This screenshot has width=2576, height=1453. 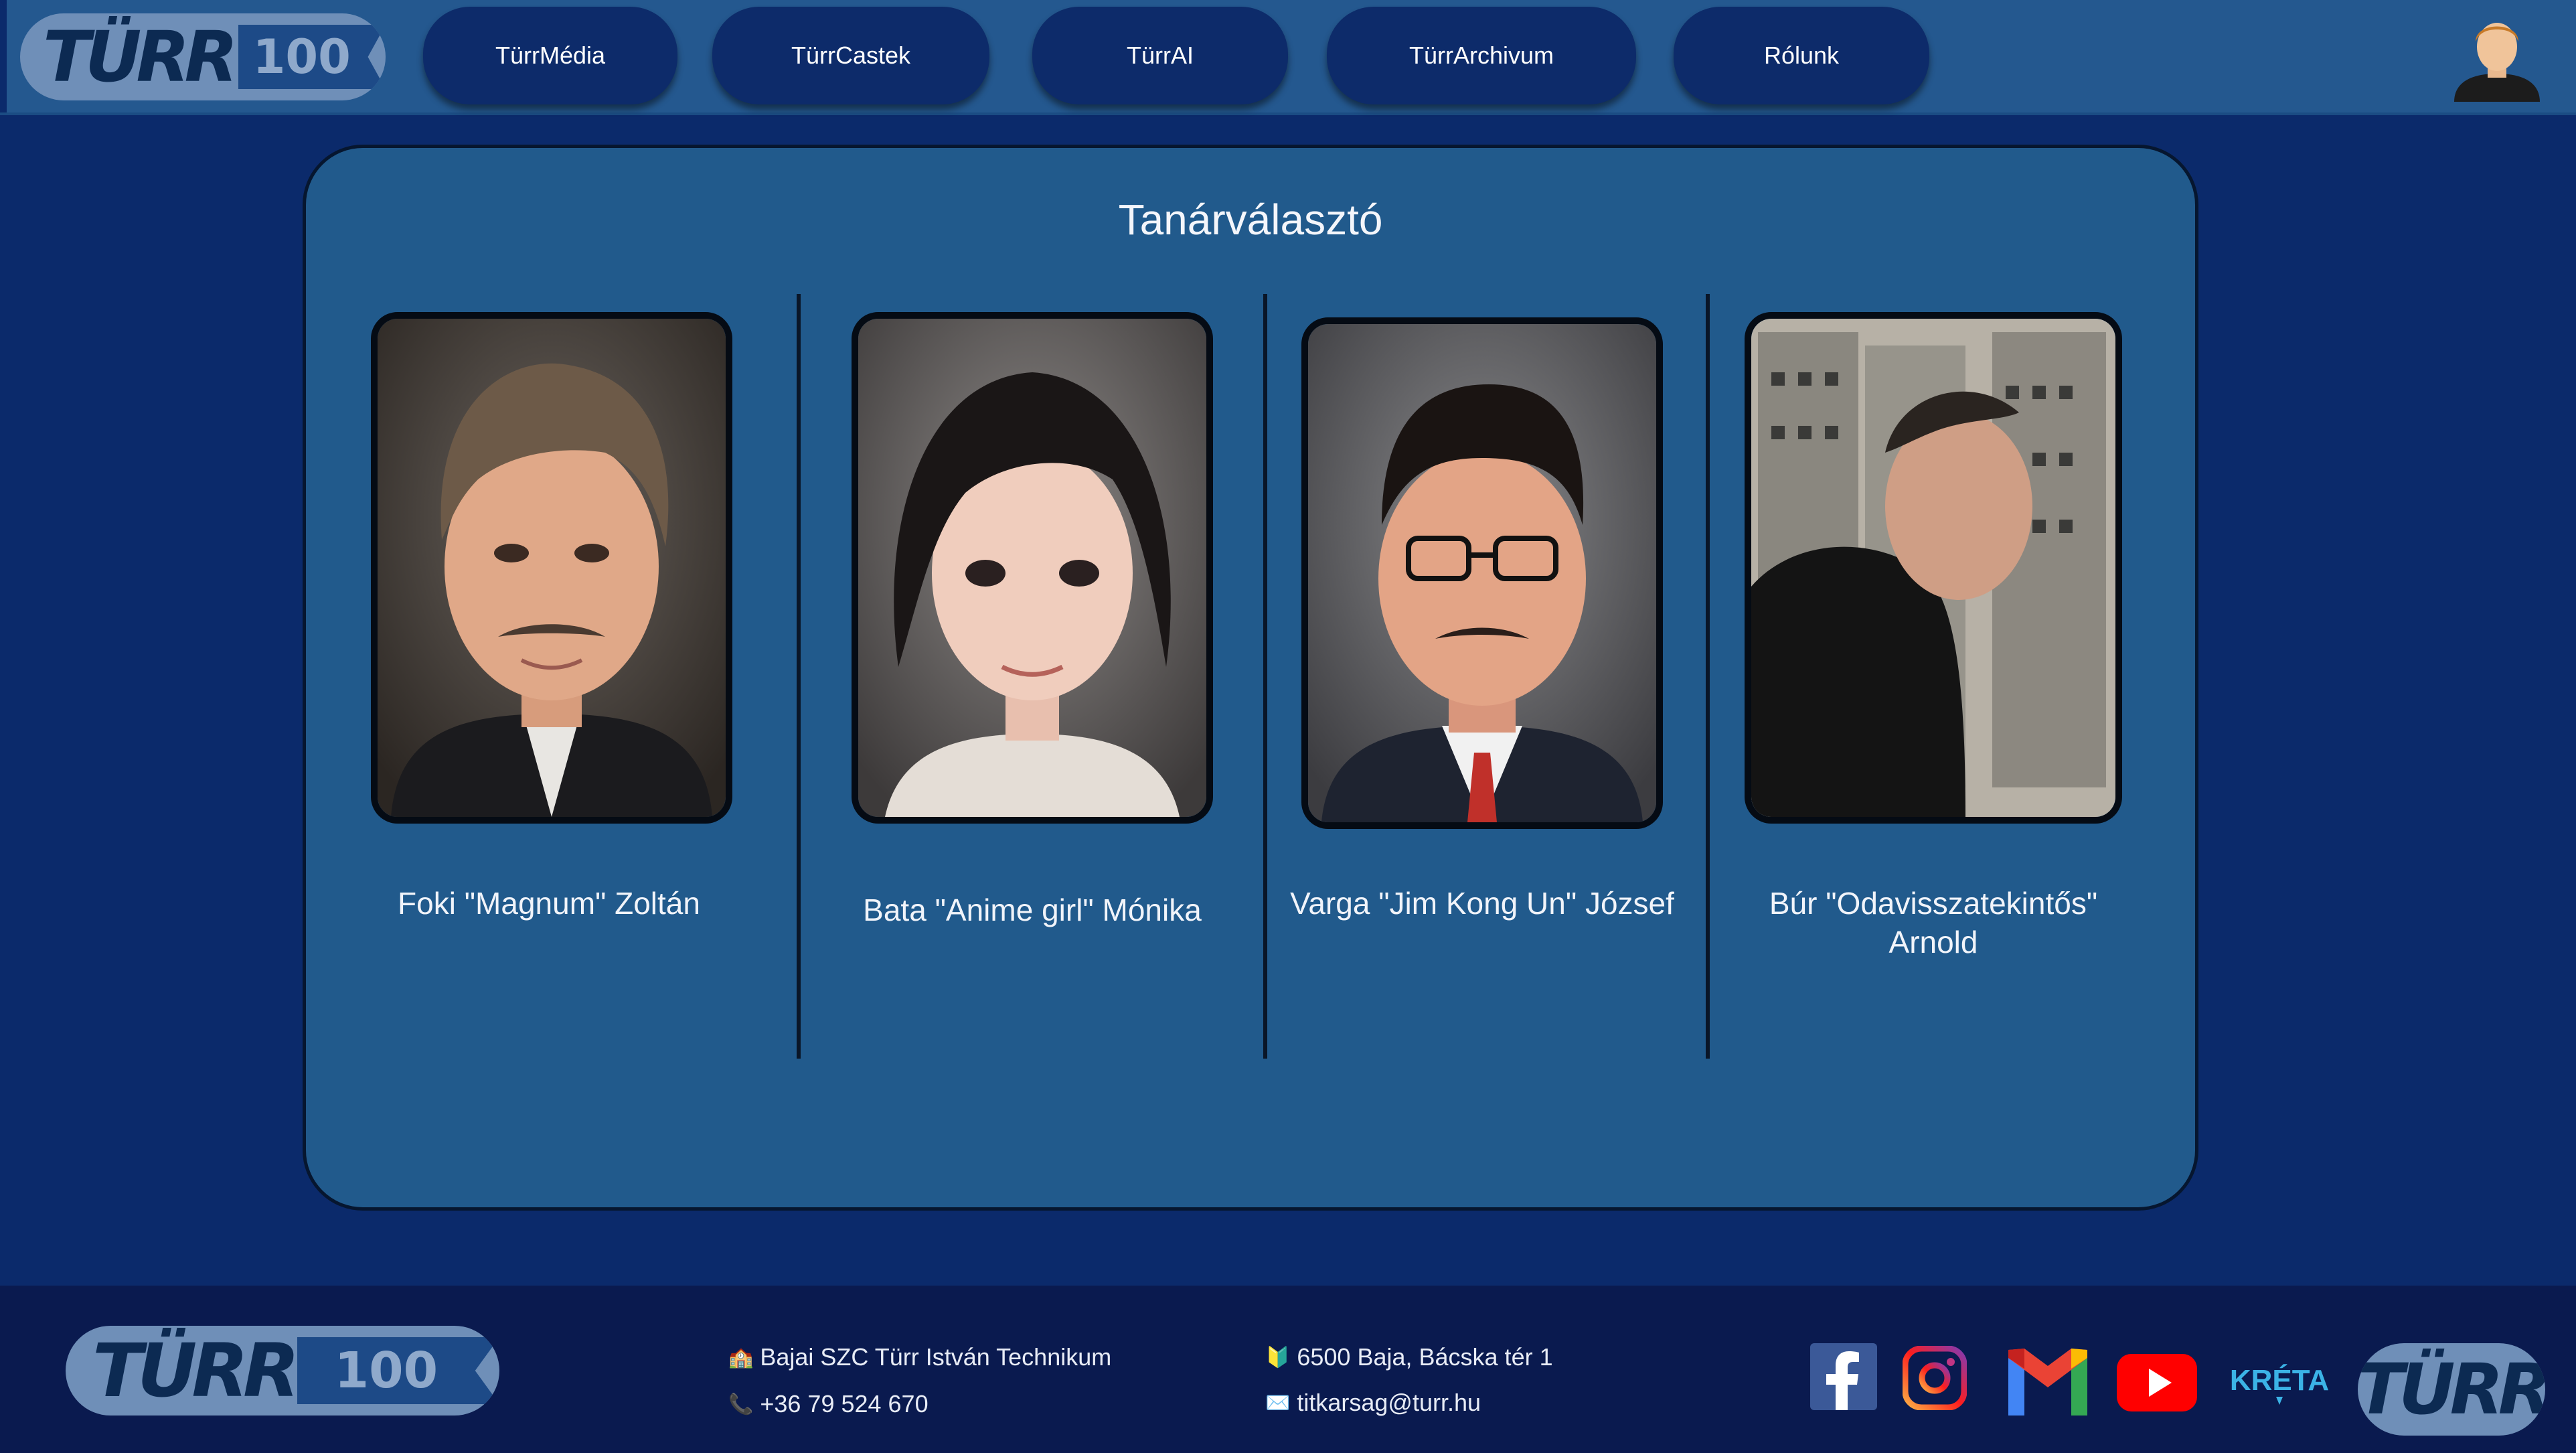 I want to click on address-text: 6500 Baja, Bácska tér 1, so click(x=1425, y=1357).